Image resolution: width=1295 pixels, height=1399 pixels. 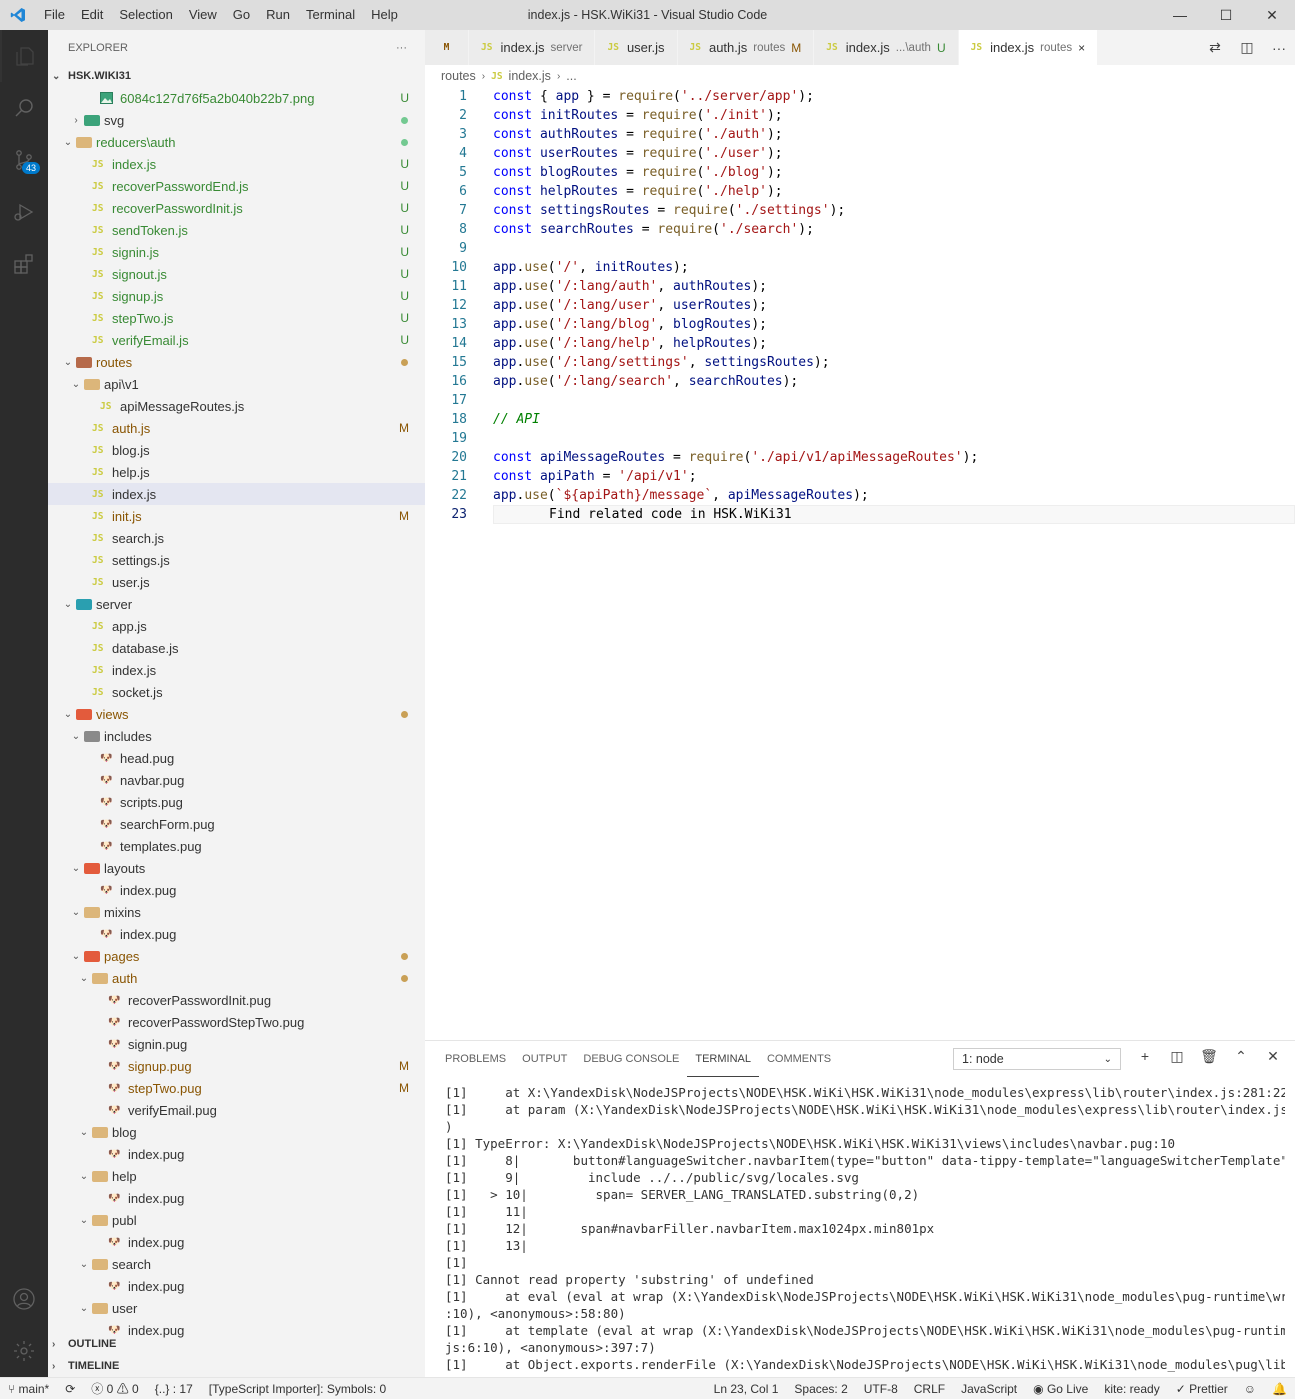 What do you see at coordinates (1177, 1056) in the screenshot?
I see `split-terminal-icon: ◫` at bounding box center [1177, 1056].